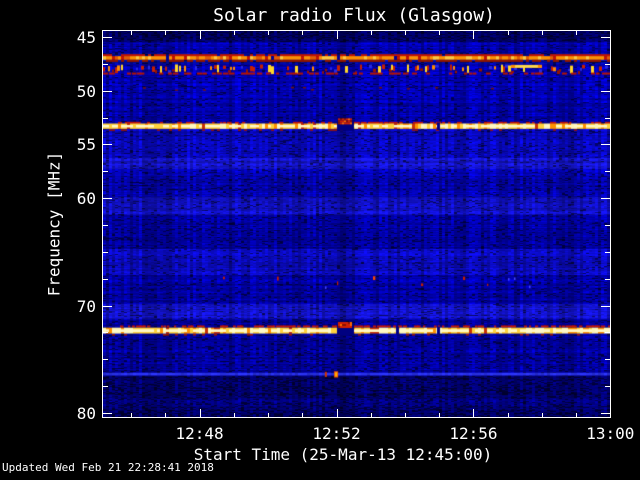  I want to click on y-tick-label: 80, so click(86, 414).